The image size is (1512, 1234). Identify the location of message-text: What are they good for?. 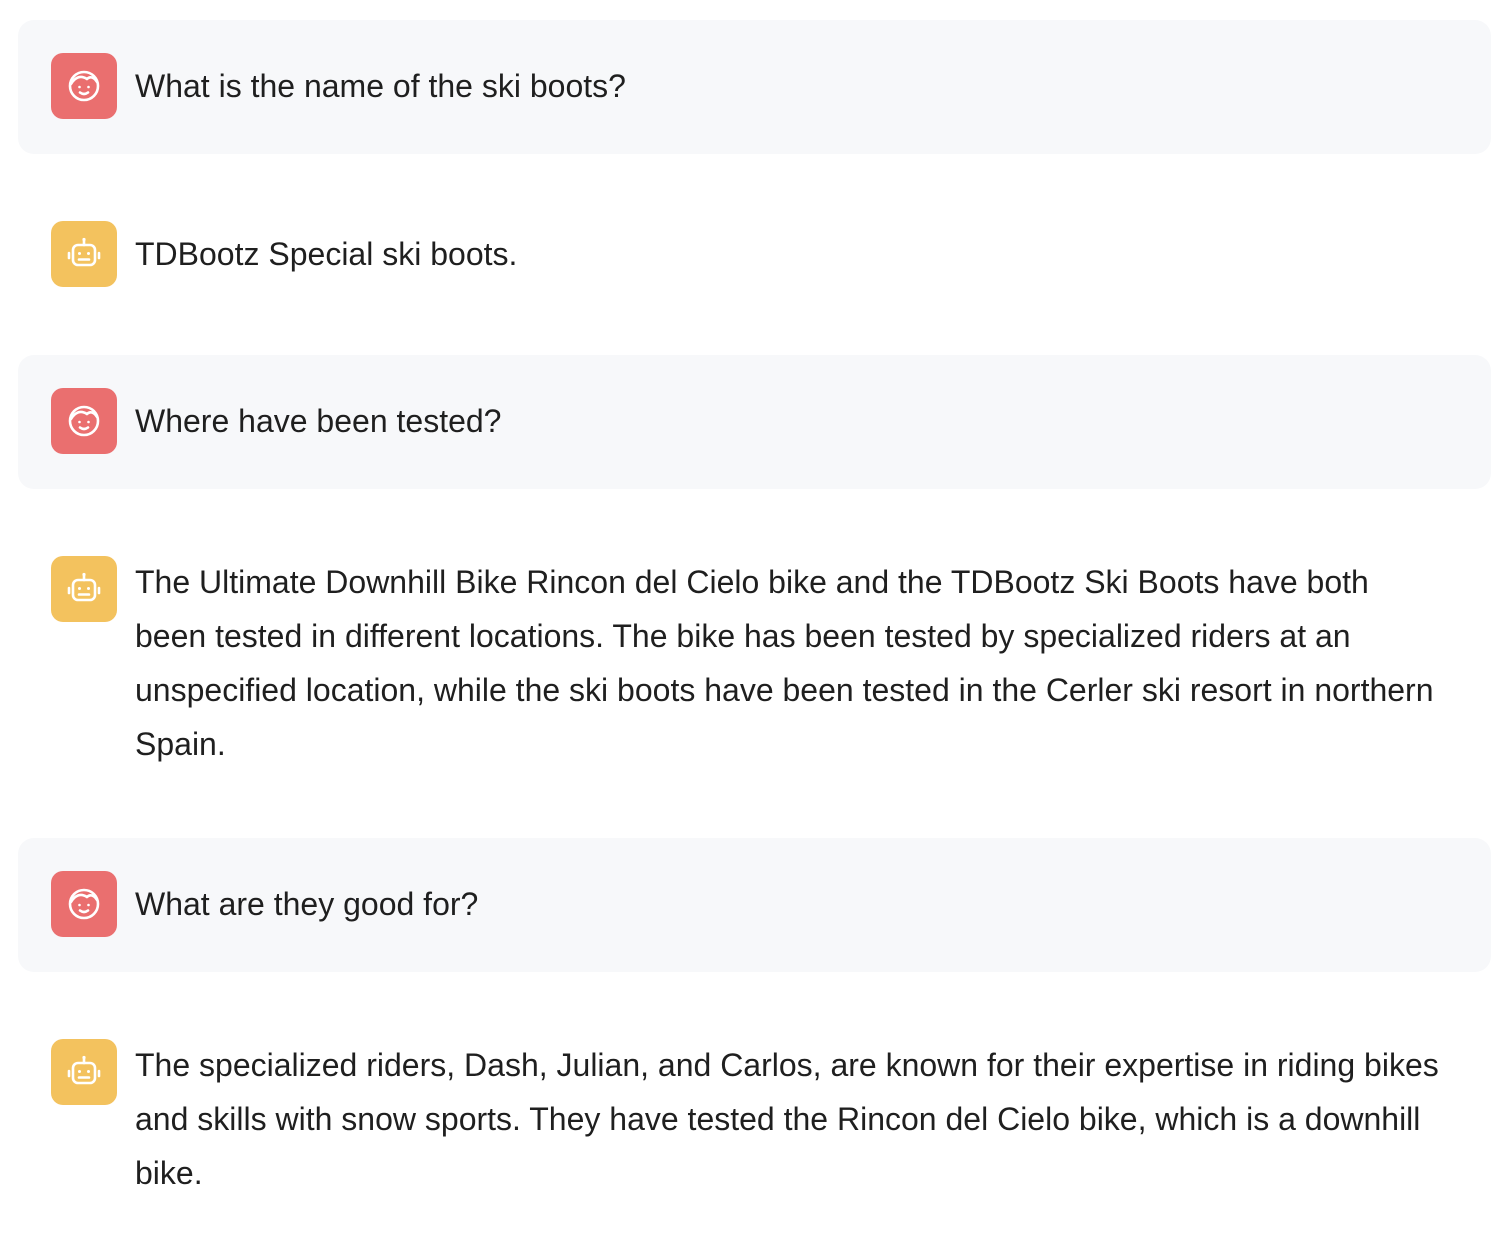
(307, 904).